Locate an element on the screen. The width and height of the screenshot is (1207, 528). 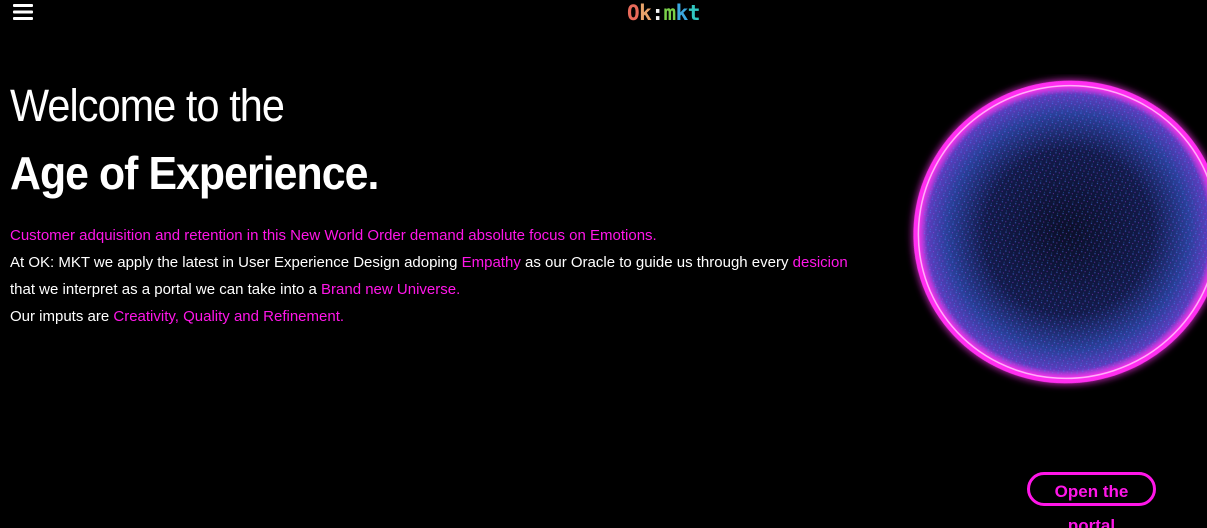
hamburger-menu-svg is located at coordinates (23, 12).